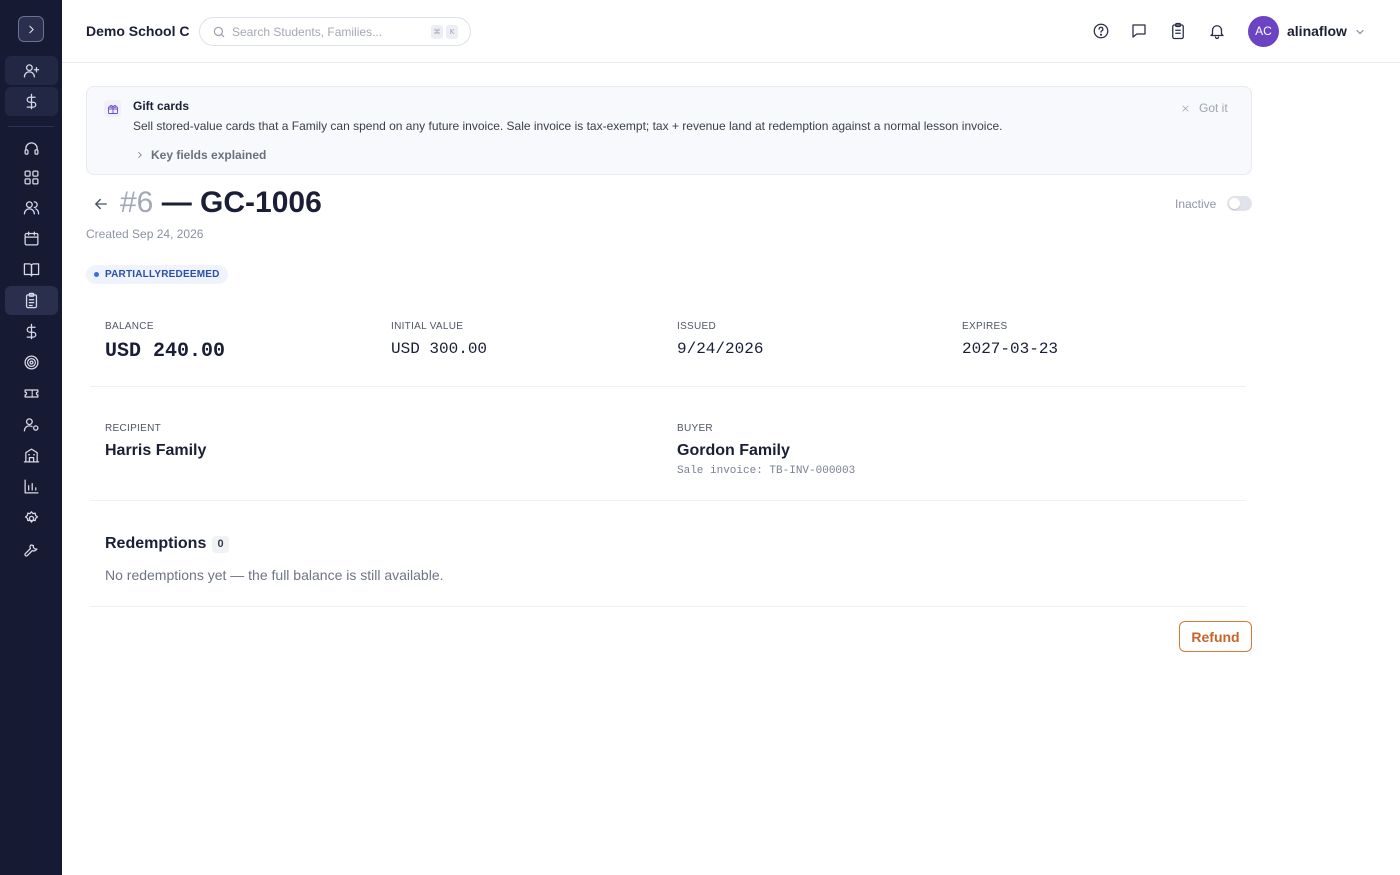 This screenshot has height=875, width=1400. Describe the element at coordinates (731, 31) in the screenshot. I see `top-bar: Demo School C ⌘ K AC alinaflow` at that location.